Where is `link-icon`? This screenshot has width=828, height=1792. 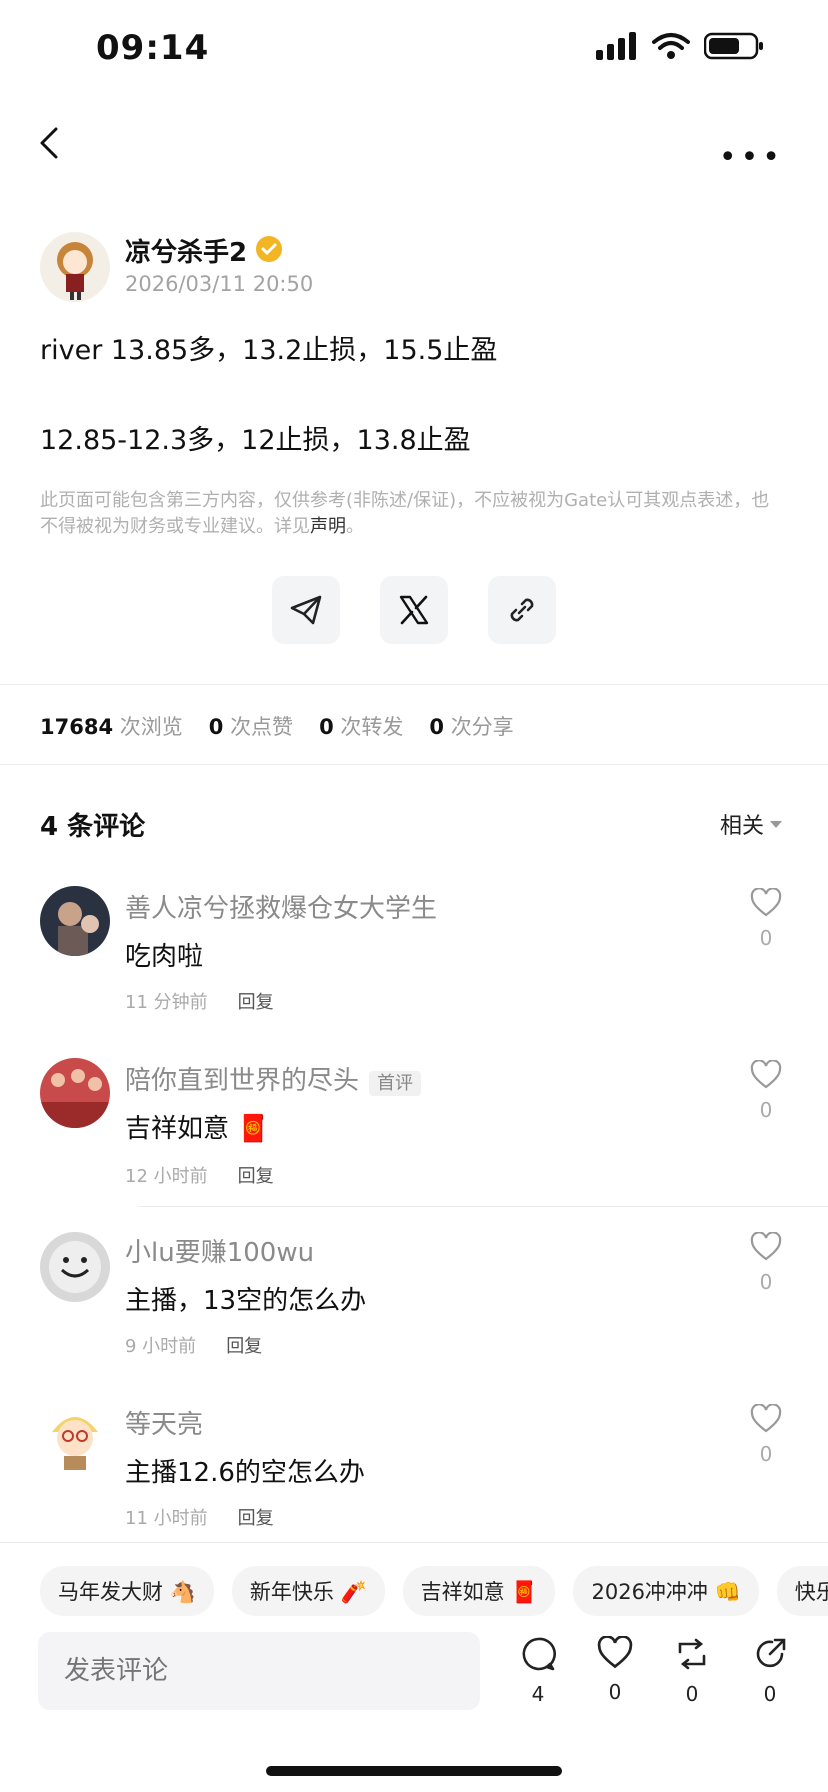
link-icon is located at coordinates (522, 610).